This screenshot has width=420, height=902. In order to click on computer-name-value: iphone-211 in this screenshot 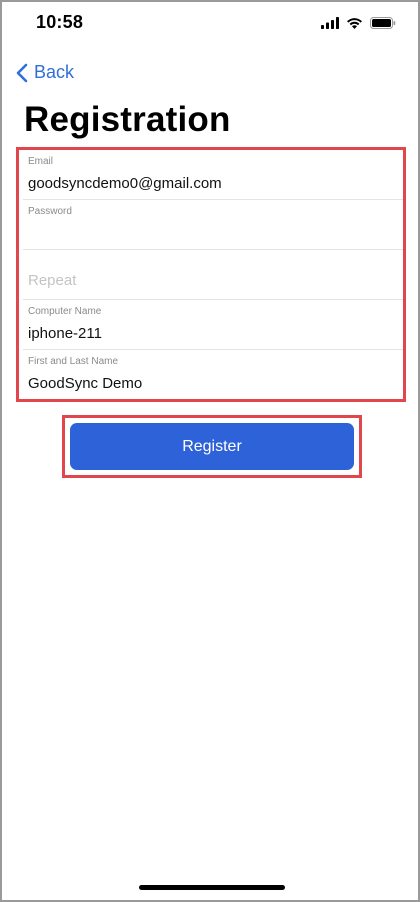, I will do `click(65, 333)`.